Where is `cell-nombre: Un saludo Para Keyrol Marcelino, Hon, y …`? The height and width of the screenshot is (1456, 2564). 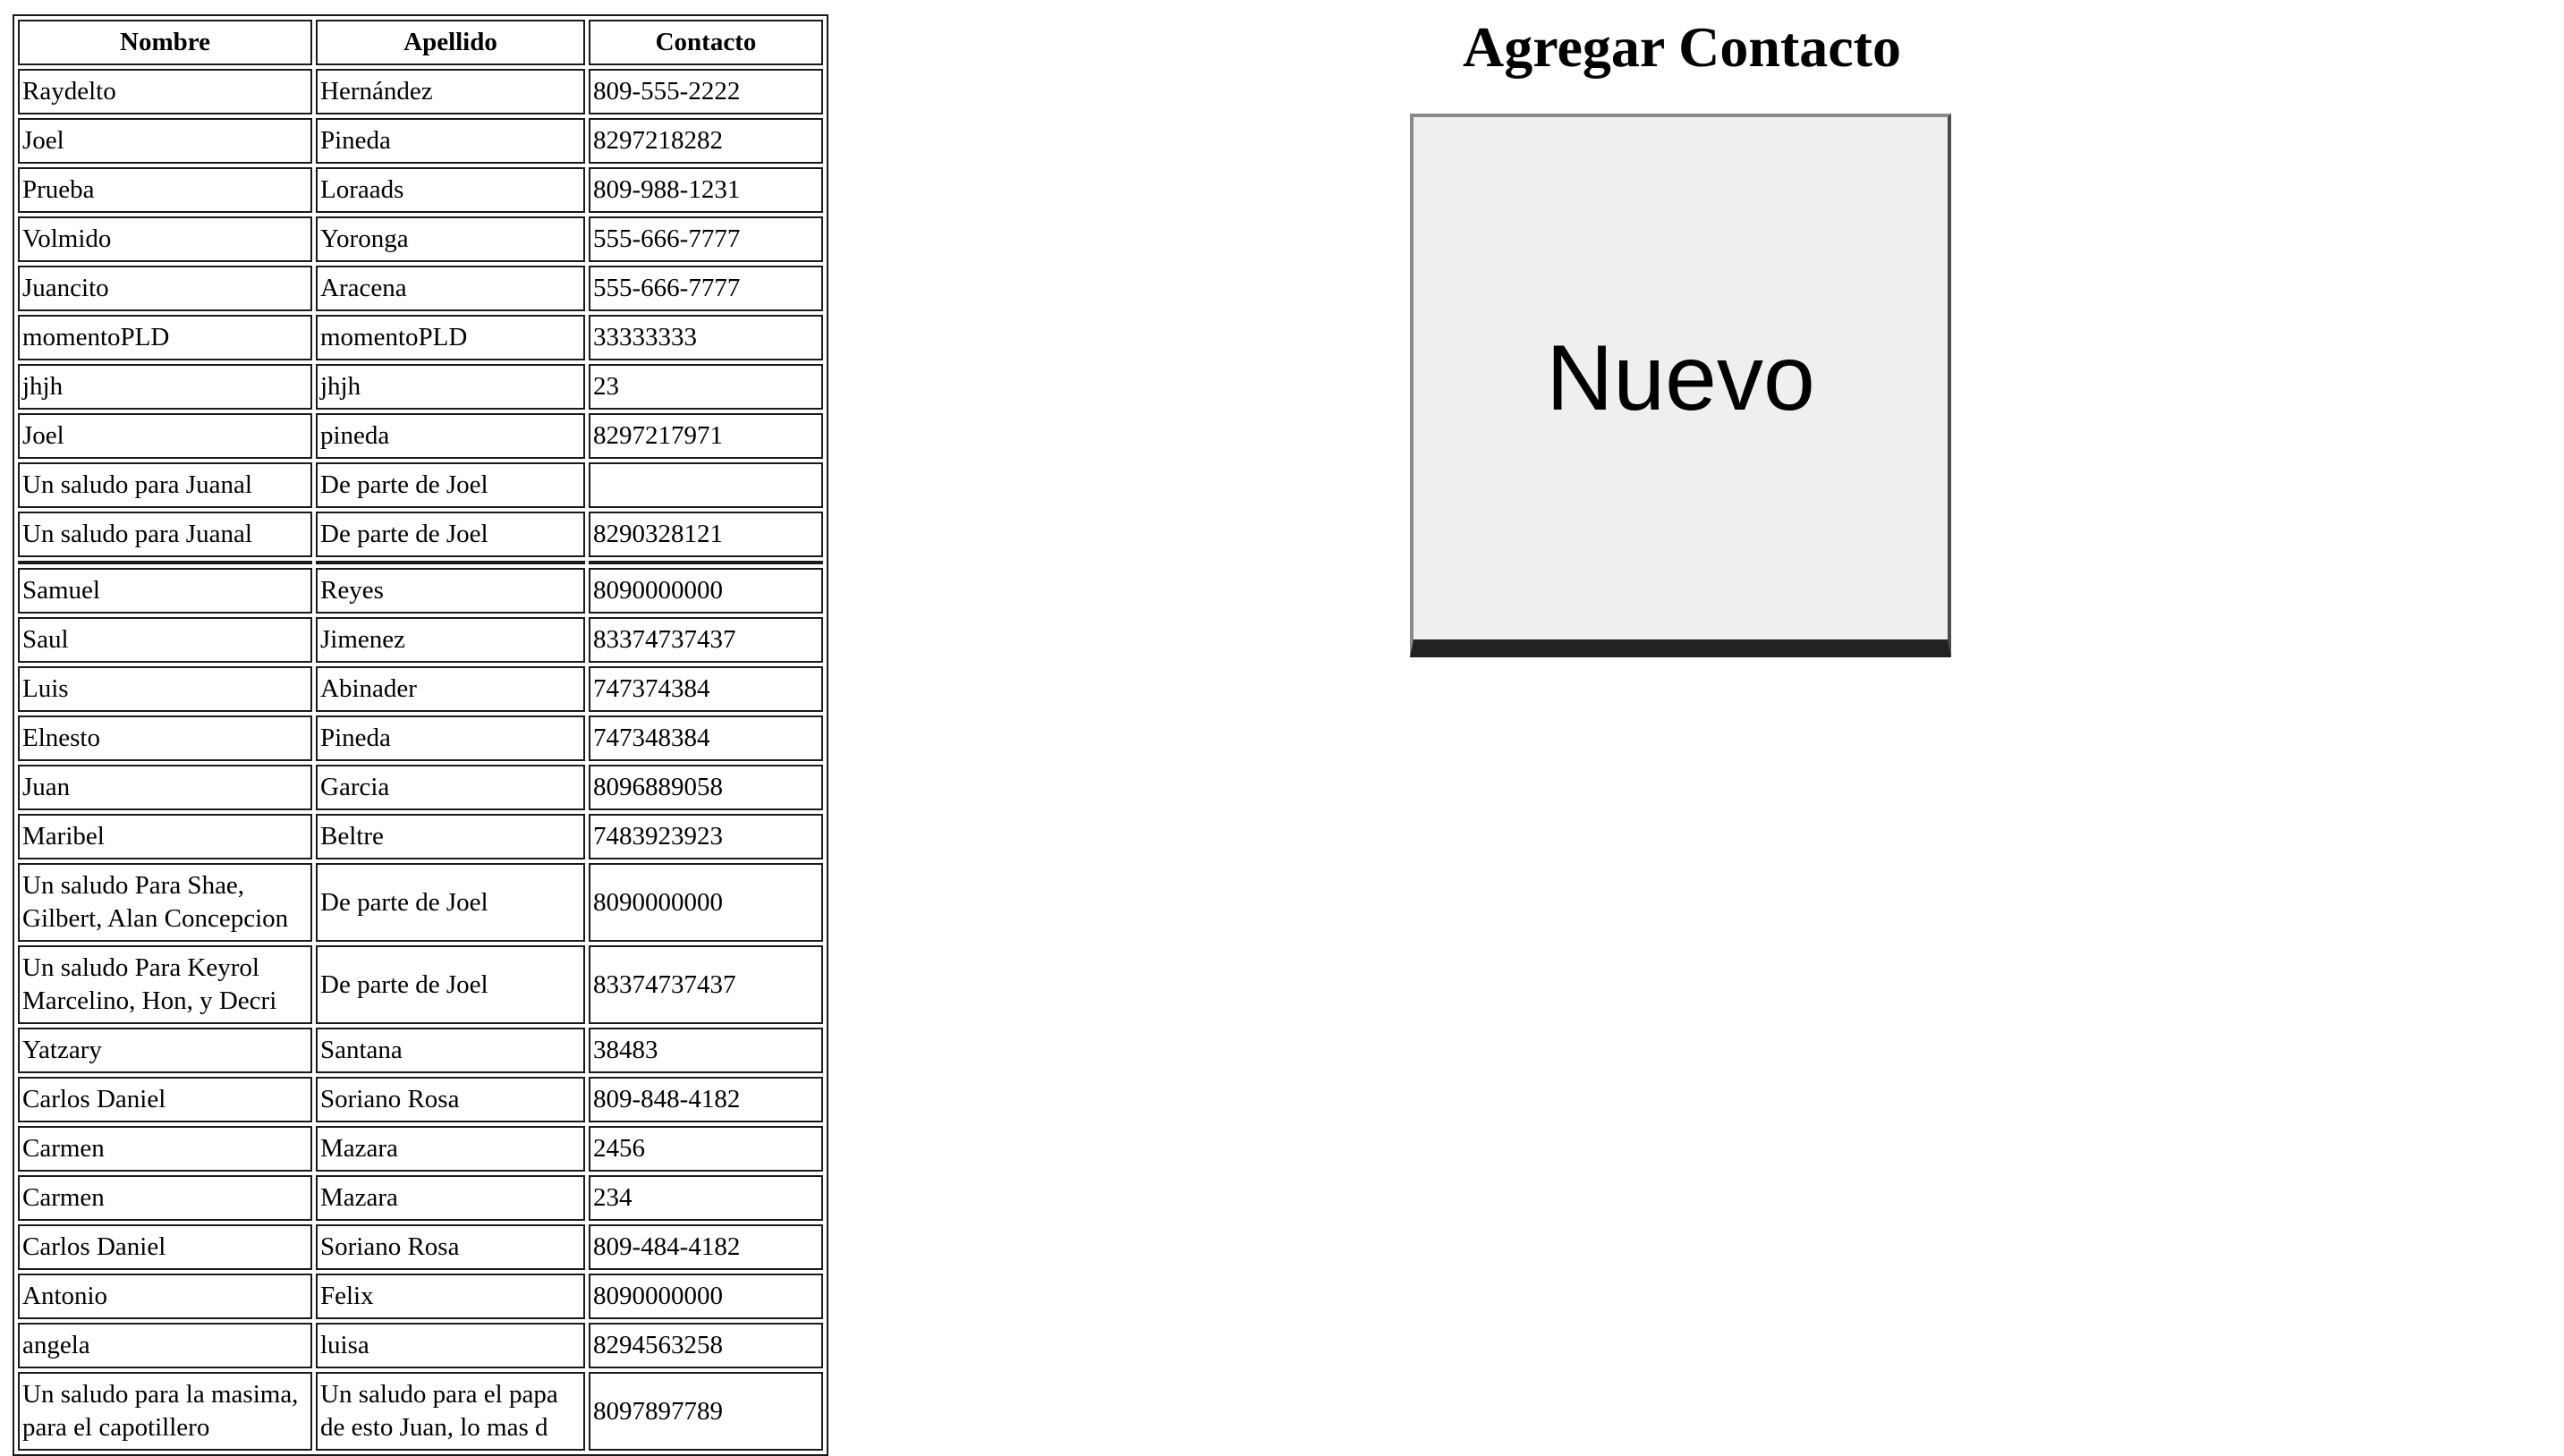 cell-nombre: Un saludo Para Keyrol Marcelino, Hon, y … is located at coordinates (165, 984).